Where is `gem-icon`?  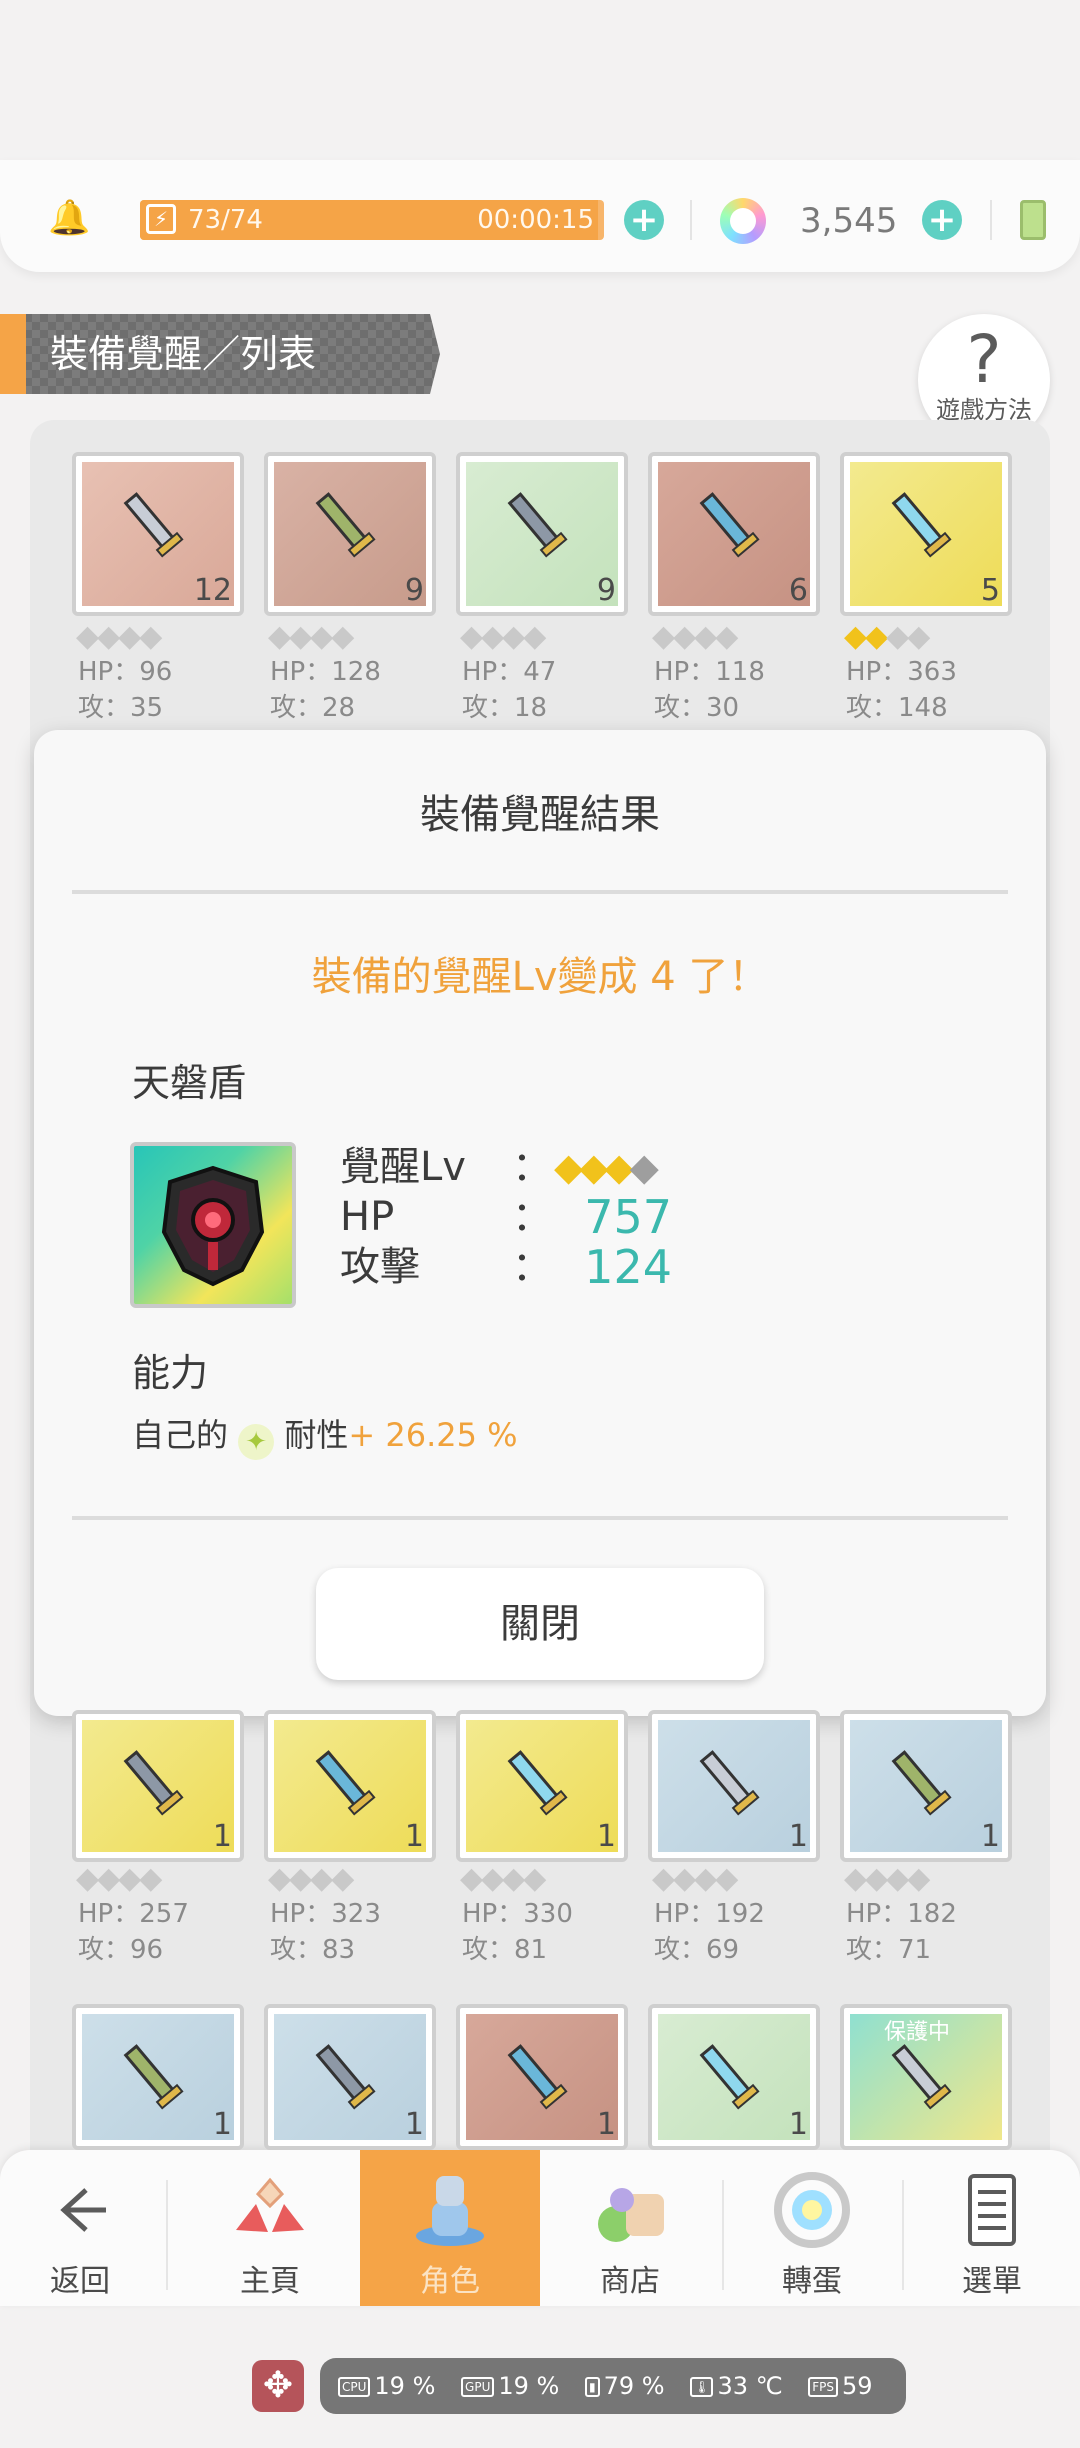 gem-icon is located at coordinates (743, 221).